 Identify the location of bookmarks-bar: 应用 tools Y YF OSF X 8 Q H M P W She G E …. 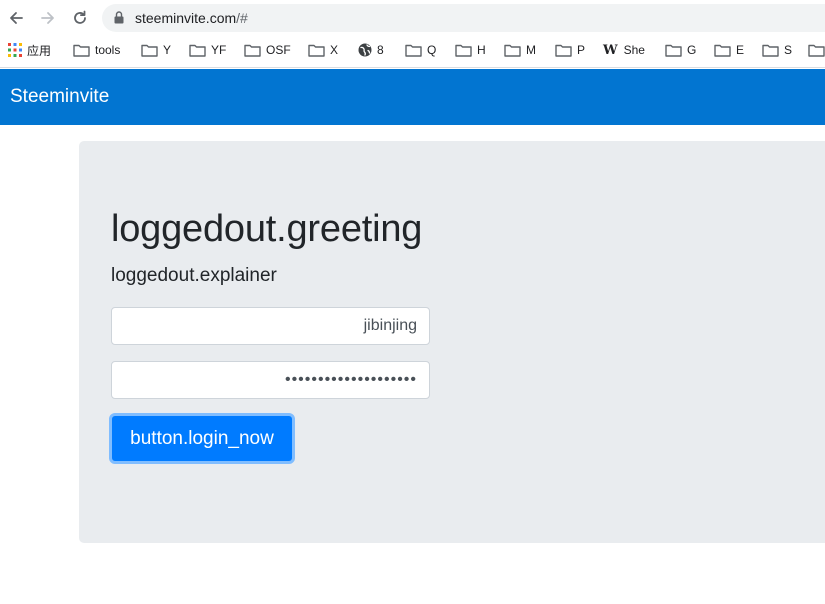
(412, 50).